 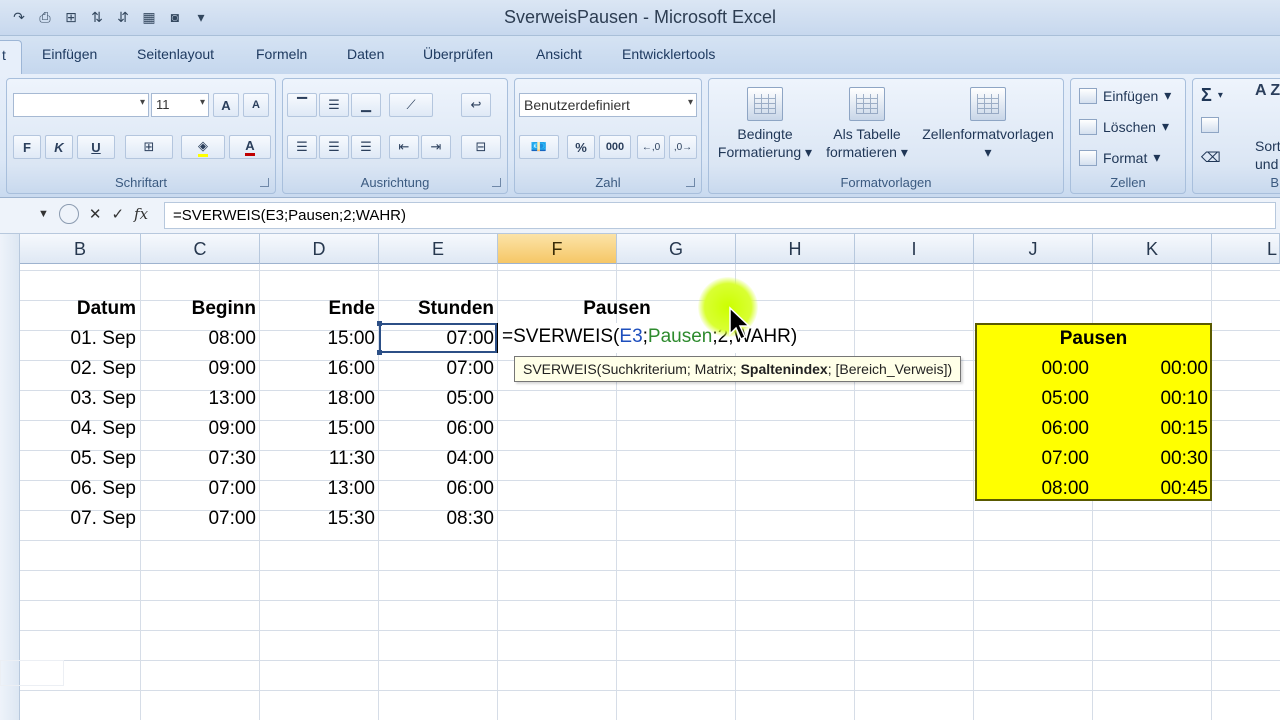 What do you see at coordinates (496, 182) in the screenshot?
I see `alignment-dialog-launcher` at bounding box center [496, 182].